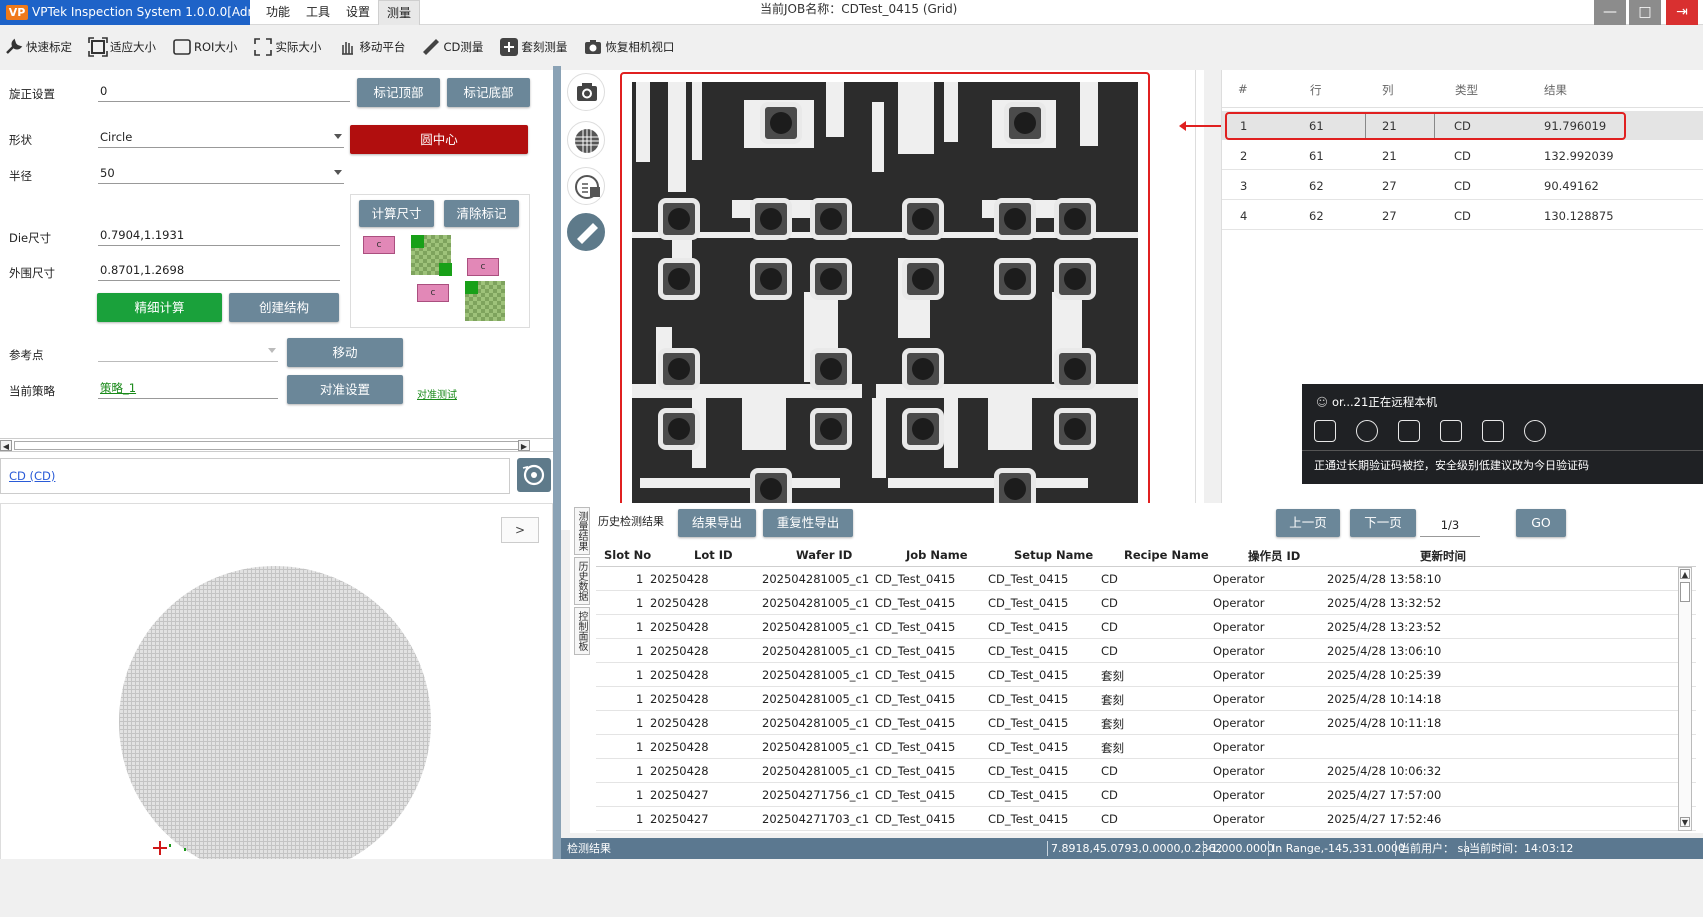 The width and height of the screenshot is (1703, 917). Describe the element at coordinates (1383, 523) in the screenshot. I see `next-page-button: 下一页` at that location.